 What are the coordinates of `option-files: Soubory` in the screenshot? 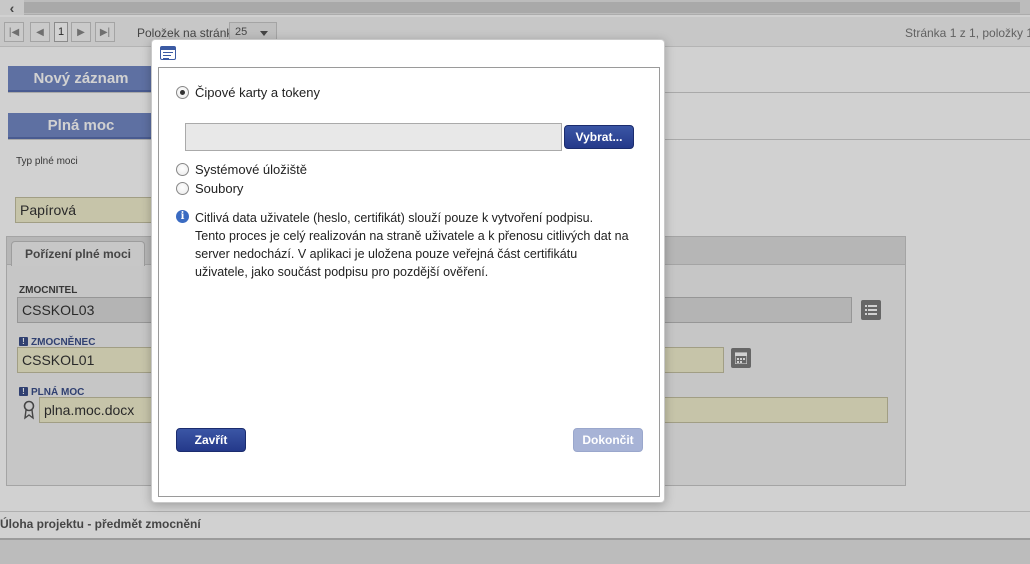 It's located at (209, 188).